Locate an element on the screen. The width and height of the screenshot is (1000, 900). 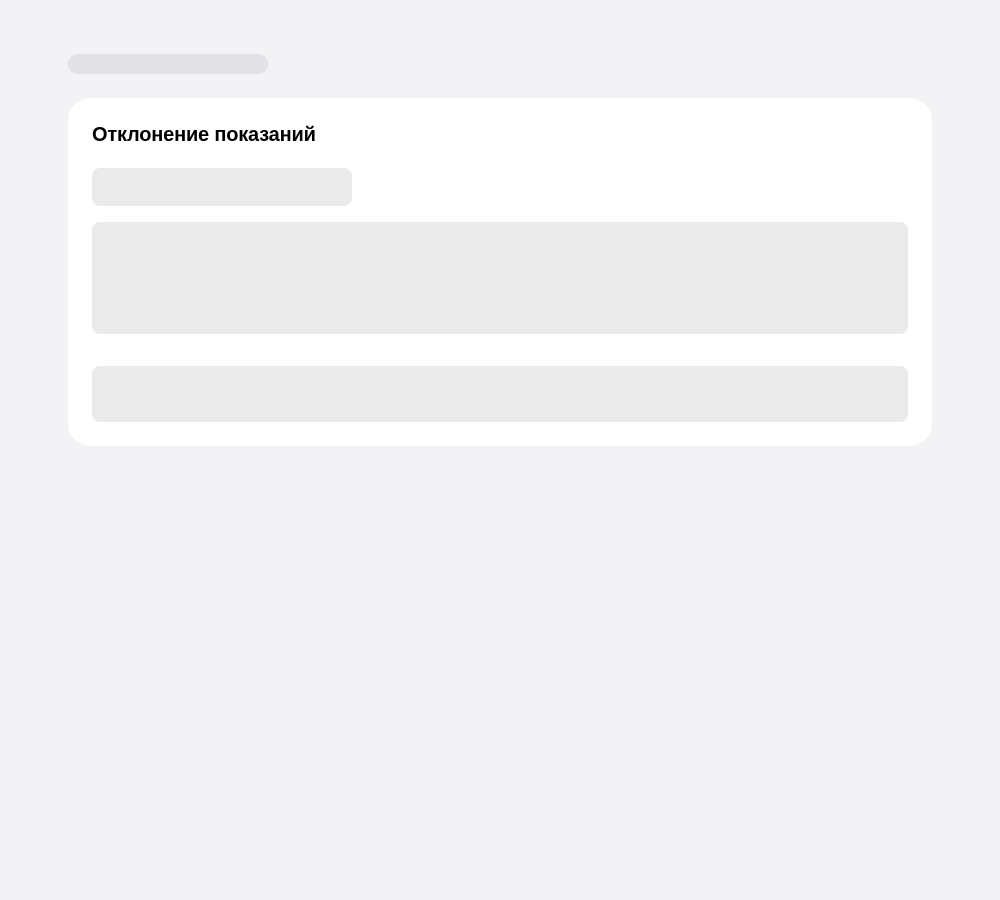
chart-skeleton is located at coordinates (500, 278).